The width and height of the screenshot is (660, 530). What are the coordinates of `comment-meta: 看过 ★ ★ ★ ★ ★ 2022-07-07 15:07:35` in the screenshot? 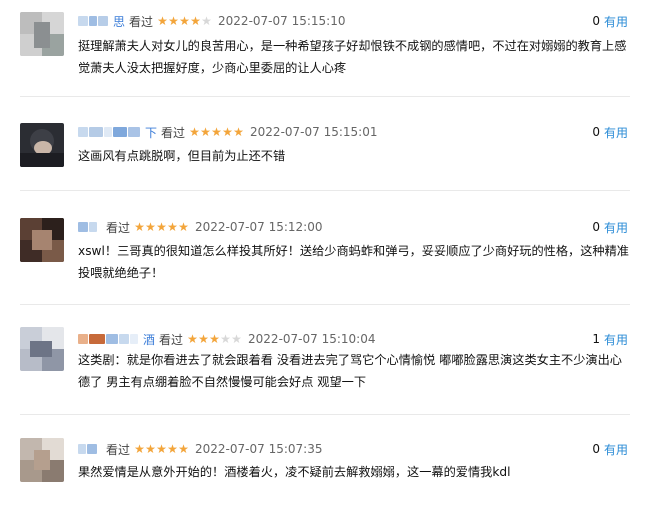 It's located at (200, 449).